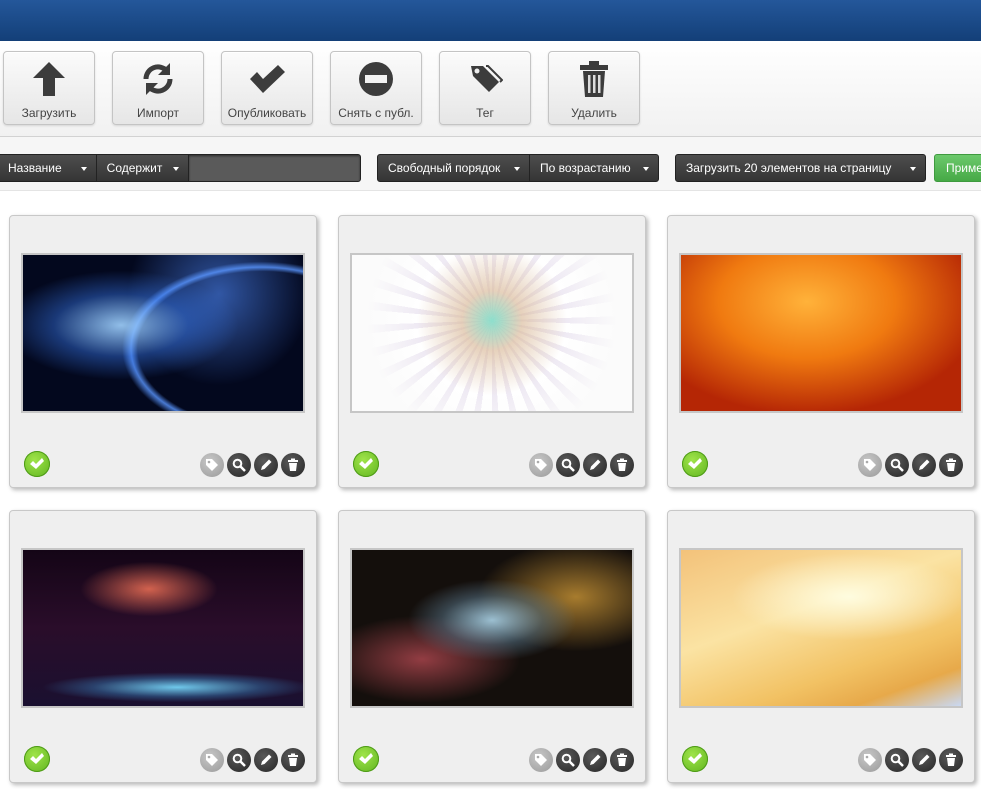 The width and height of the screenshot is (981, 789). I want to click on unpublish-button: Снять с публ., so click(376, 88).